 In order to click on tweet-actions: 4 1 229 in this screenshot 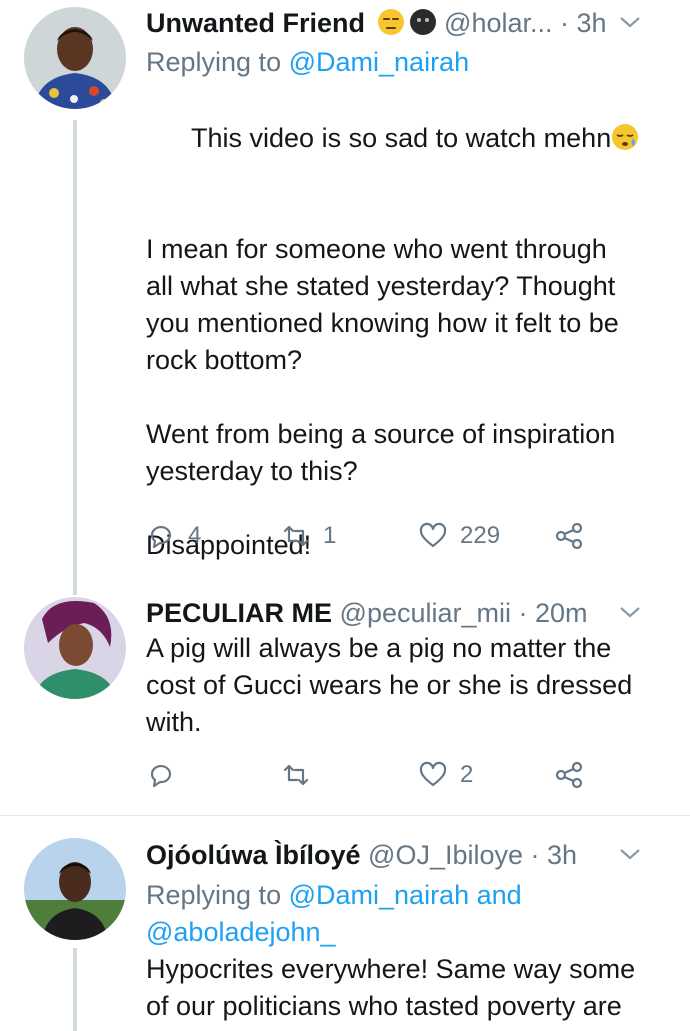, I will do `click(396, 536)`.